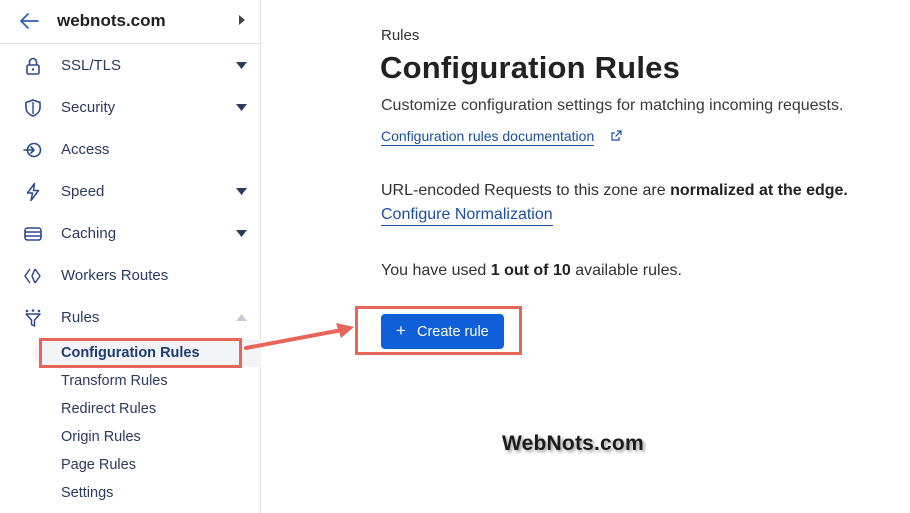 This screenshot has height=513, width=910. Describe the element at coordinates (467, 216) in the screenshot. I see `configure-normalization-link: Configure Normalization` at that location.